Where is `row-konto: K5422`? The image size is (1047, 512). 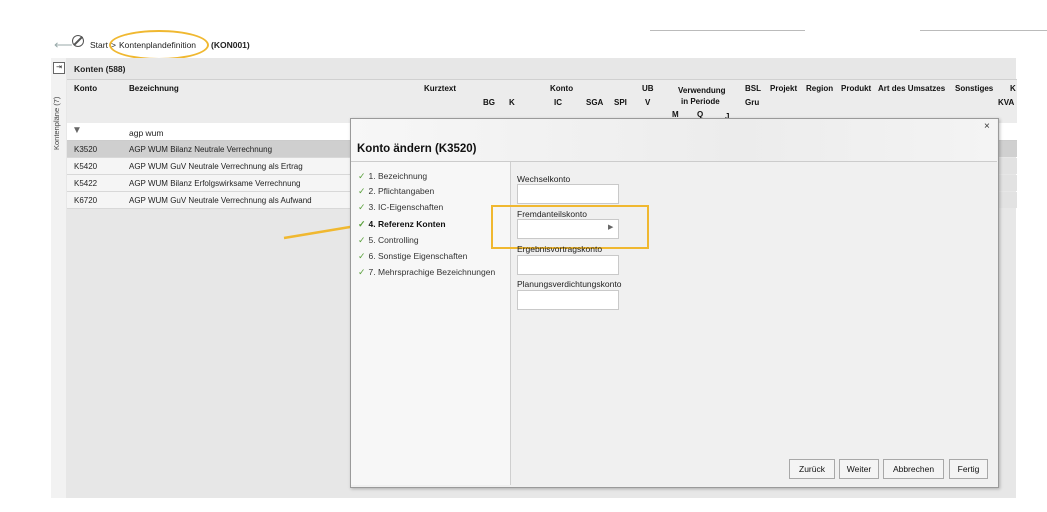
row-konto: K5422 is located at coordinates (86, 183).